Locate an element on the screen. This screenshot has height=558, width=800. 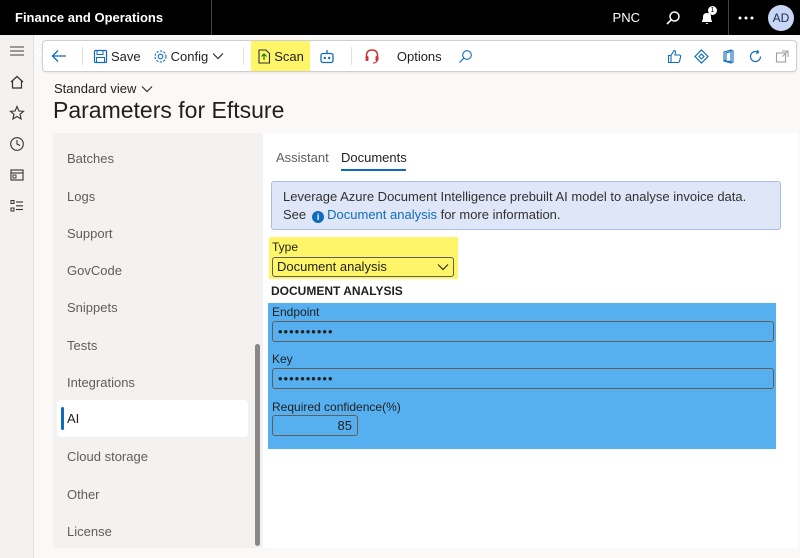
scan-document-icon is located at coordinates (264, 56).